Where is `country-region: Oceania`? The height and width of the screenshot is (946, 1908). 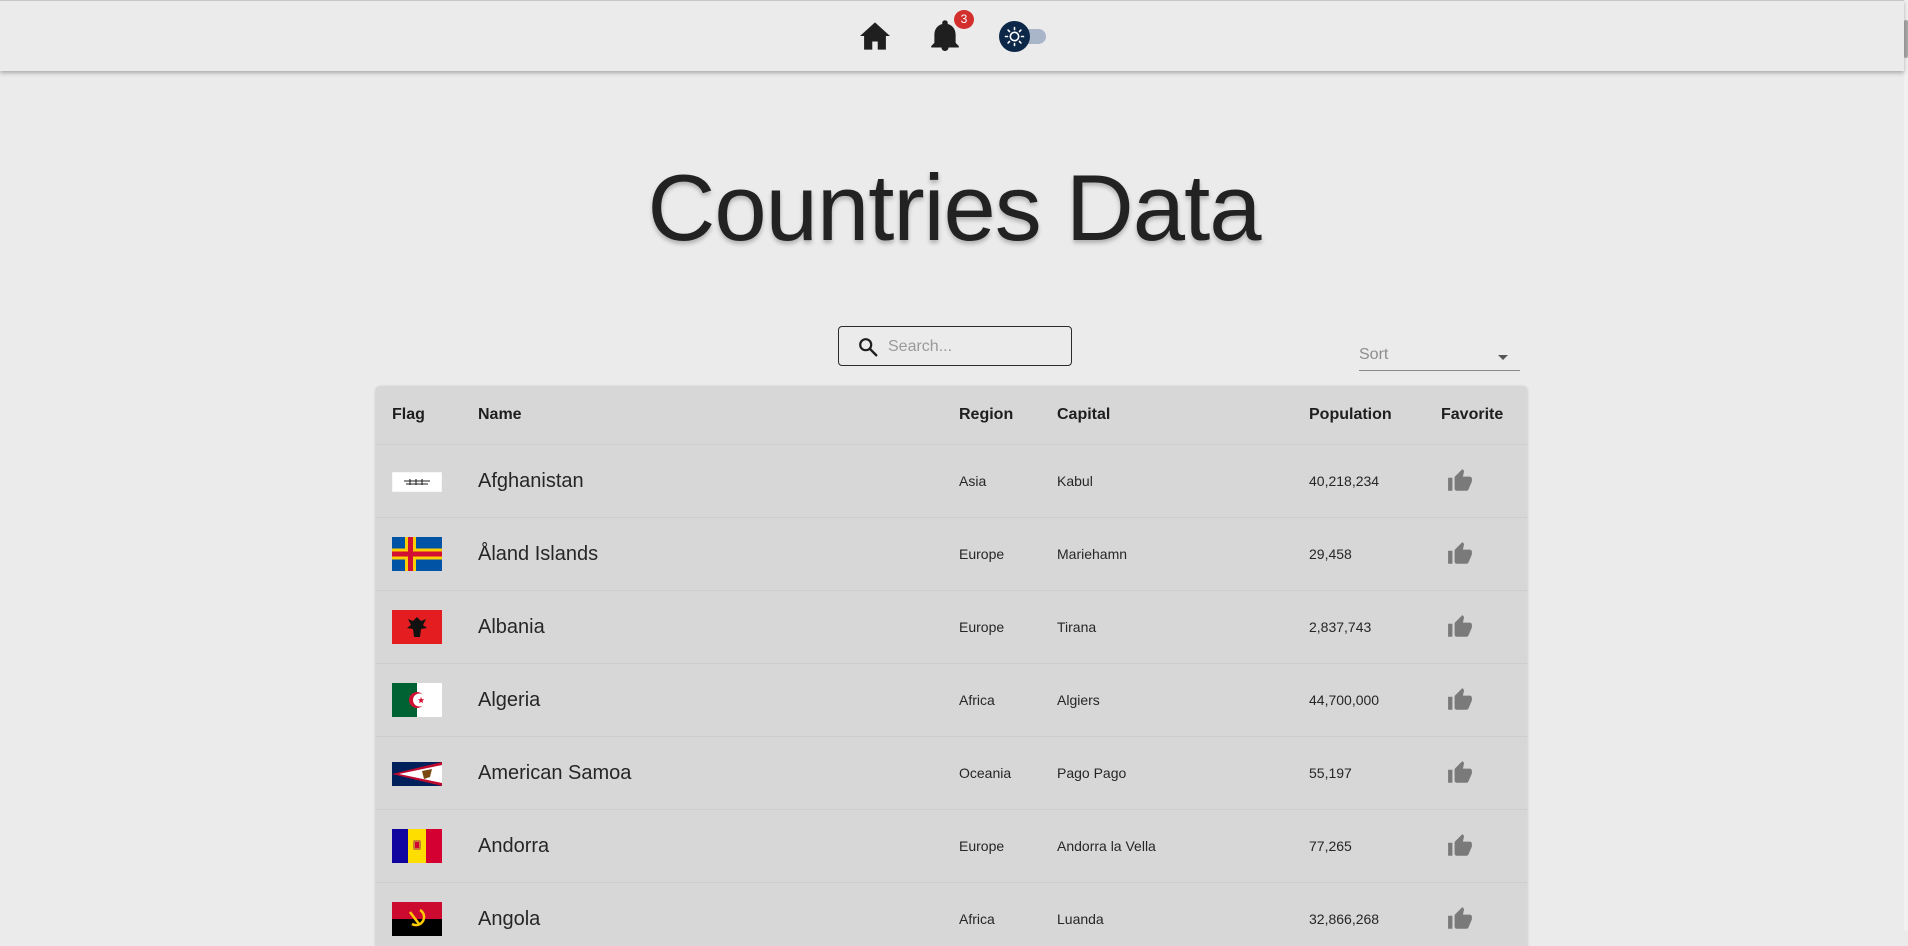 country-region: Oceania is located at coordinates (1008, 773).